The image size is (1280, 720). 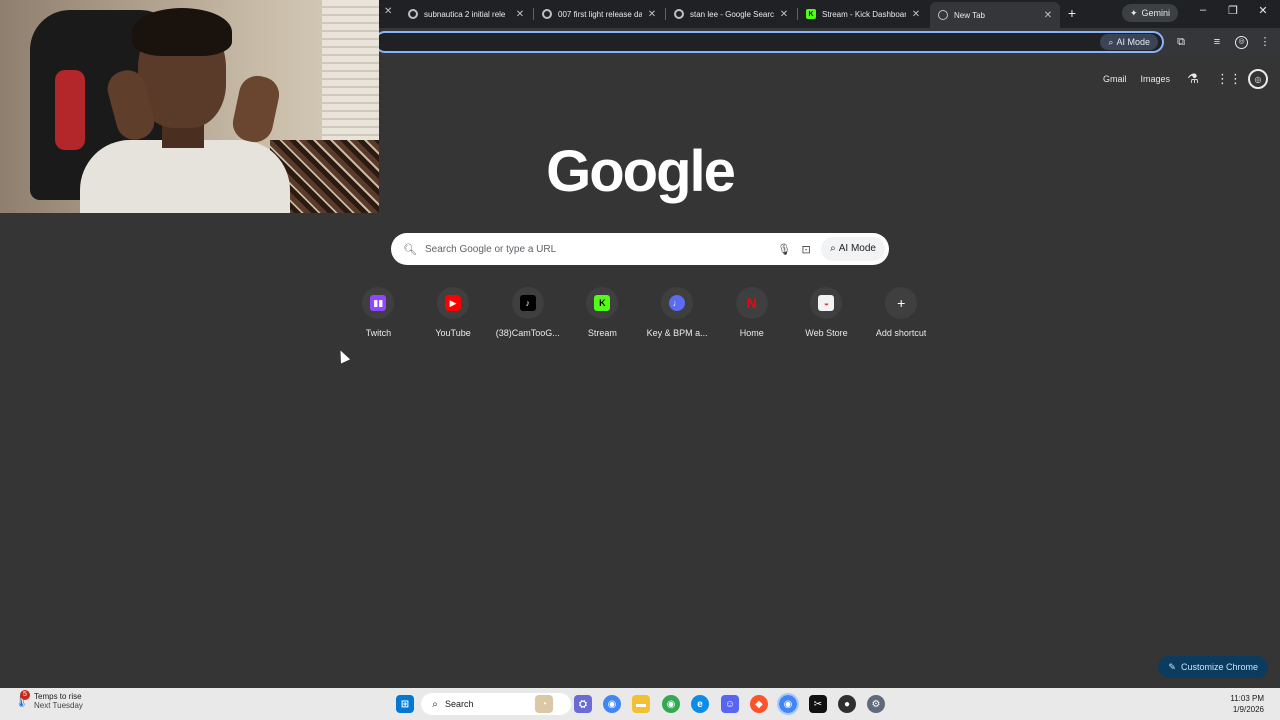 I want to click on netflix-icon: N, so click(x=751, y=303).